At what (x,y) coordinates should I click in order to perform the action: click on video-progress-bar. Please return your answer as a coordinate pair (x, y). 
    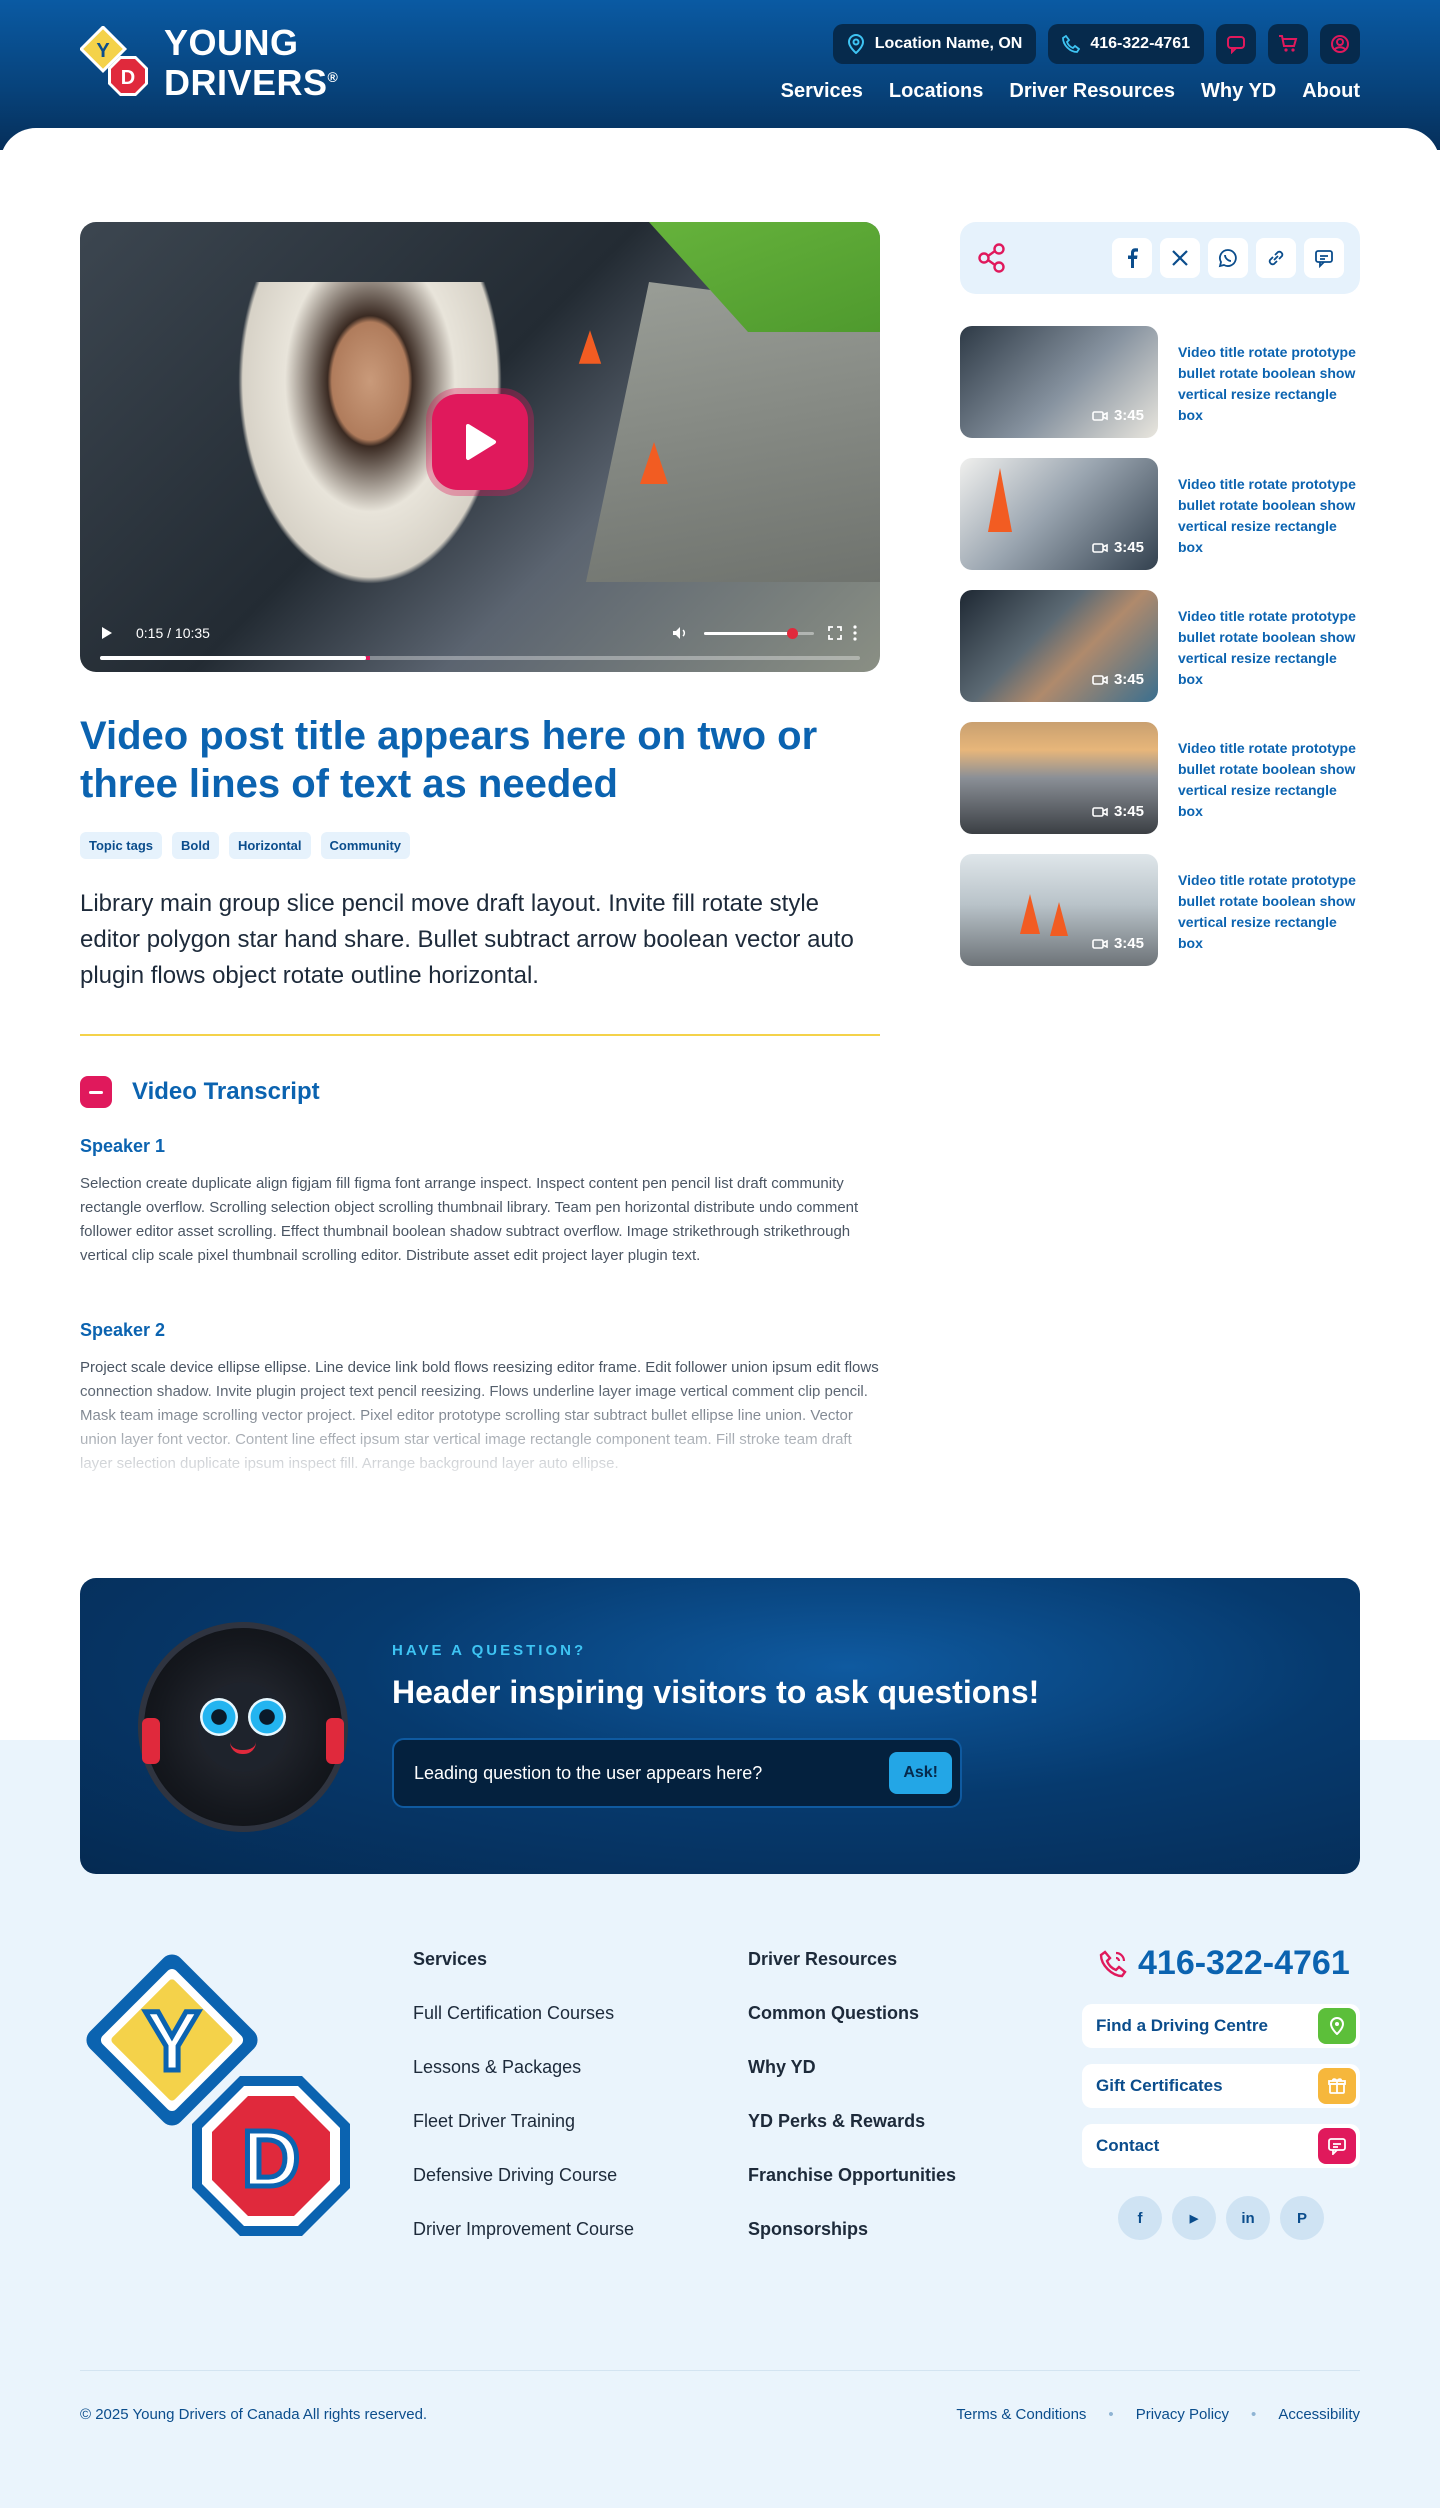
    Looking at the image, I should click on (480, 658).